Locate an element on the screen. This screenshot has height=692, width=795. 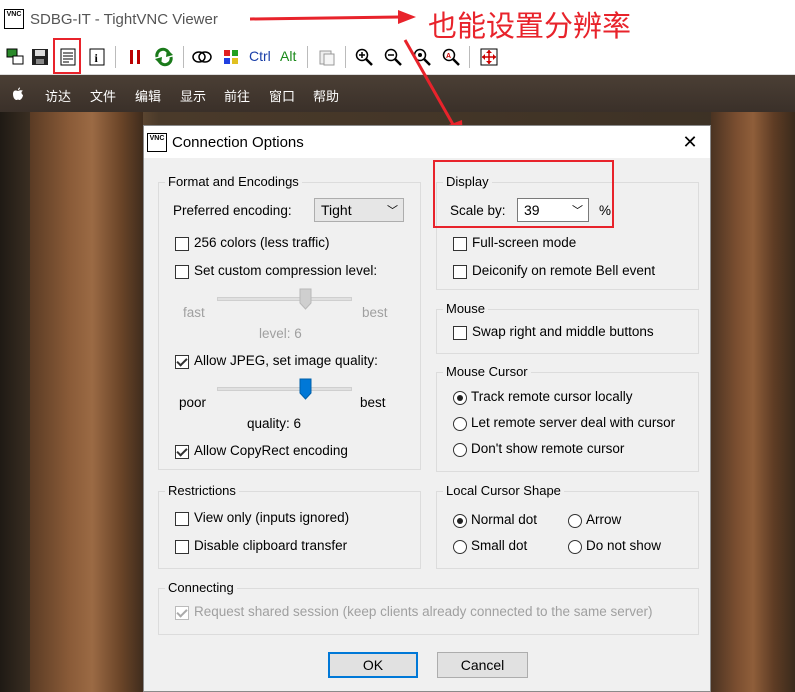
fullscreen-label: Full-screen mode is located at coordinates (524, 242).